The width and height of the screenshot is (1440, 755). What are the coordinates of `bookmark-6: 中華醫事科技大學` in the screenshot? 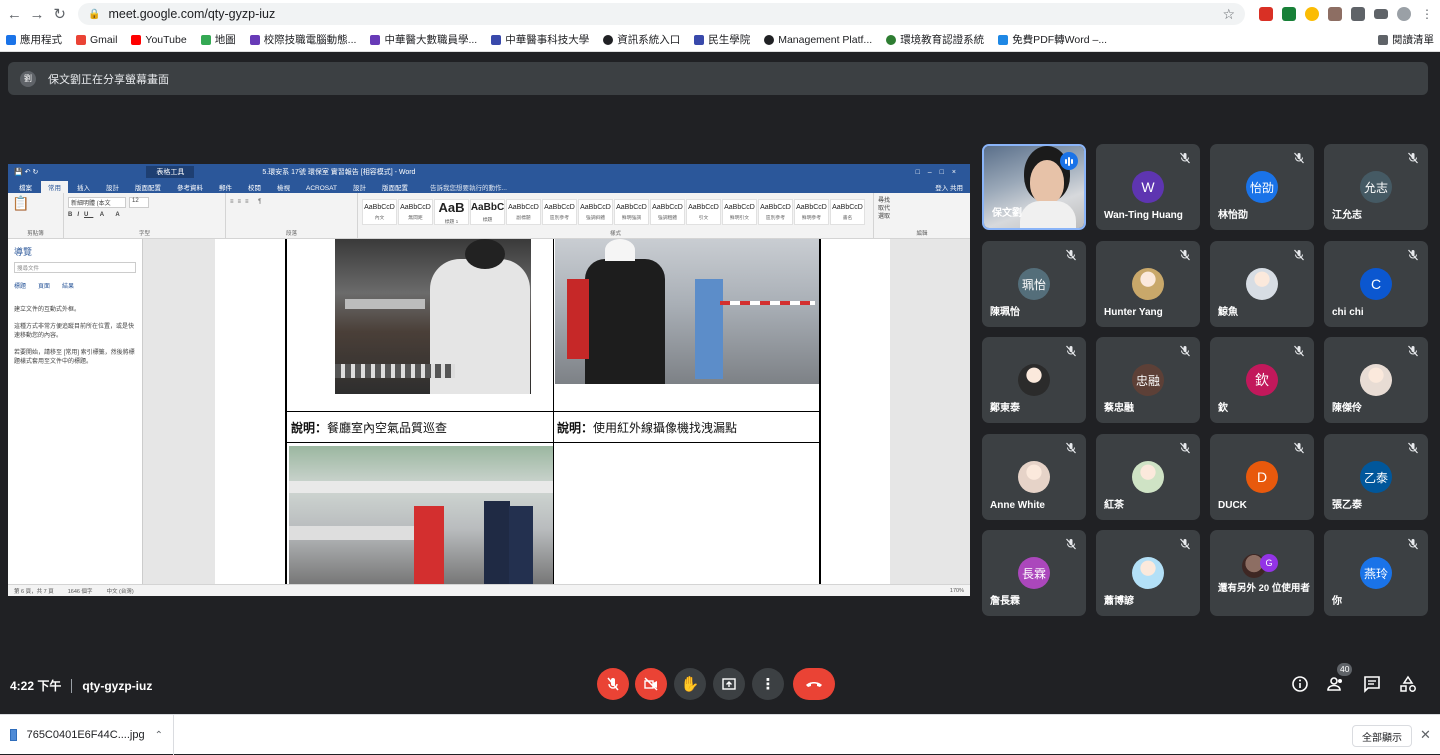 It's located at (540, 39).